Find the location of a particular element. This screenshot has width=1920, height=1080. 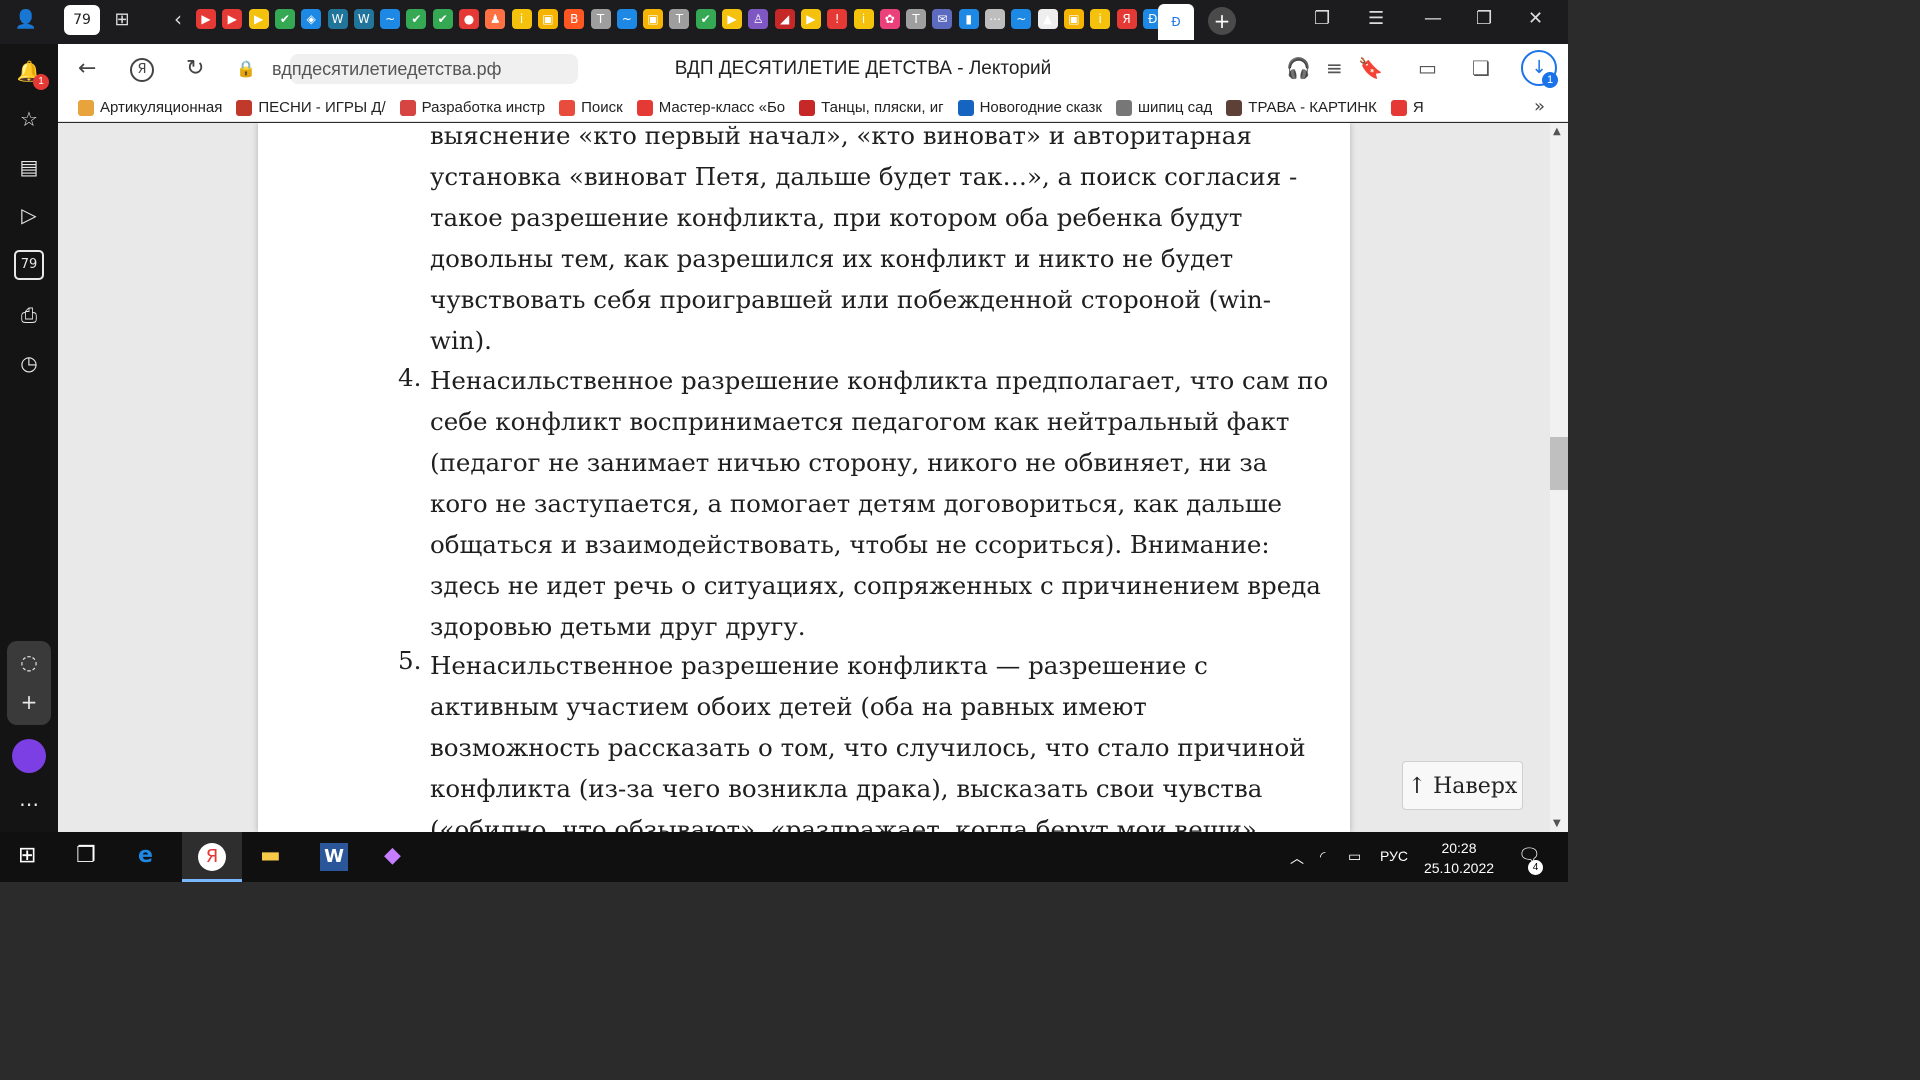

shield-icon: ◈ is located at coordinates (311, 19).